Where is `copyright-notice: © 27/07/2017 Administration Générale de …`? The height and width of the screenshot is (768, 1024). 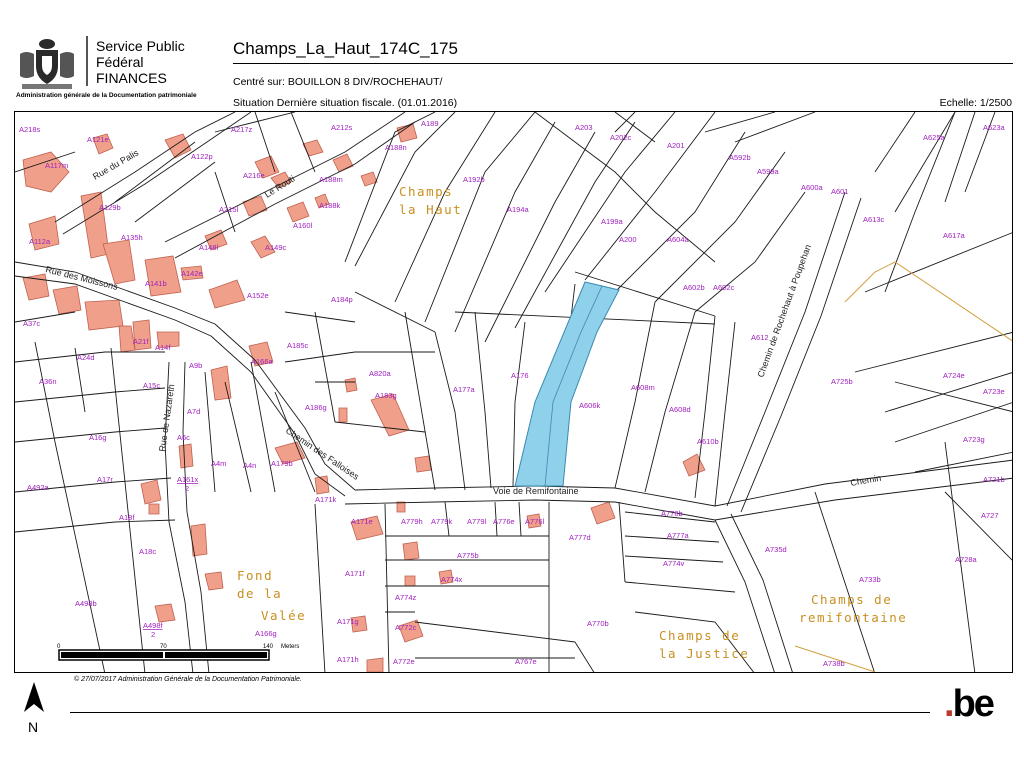 copyright-notice: © 27/07/2017 Administration Générale de … is located at coordinates (188, 679).